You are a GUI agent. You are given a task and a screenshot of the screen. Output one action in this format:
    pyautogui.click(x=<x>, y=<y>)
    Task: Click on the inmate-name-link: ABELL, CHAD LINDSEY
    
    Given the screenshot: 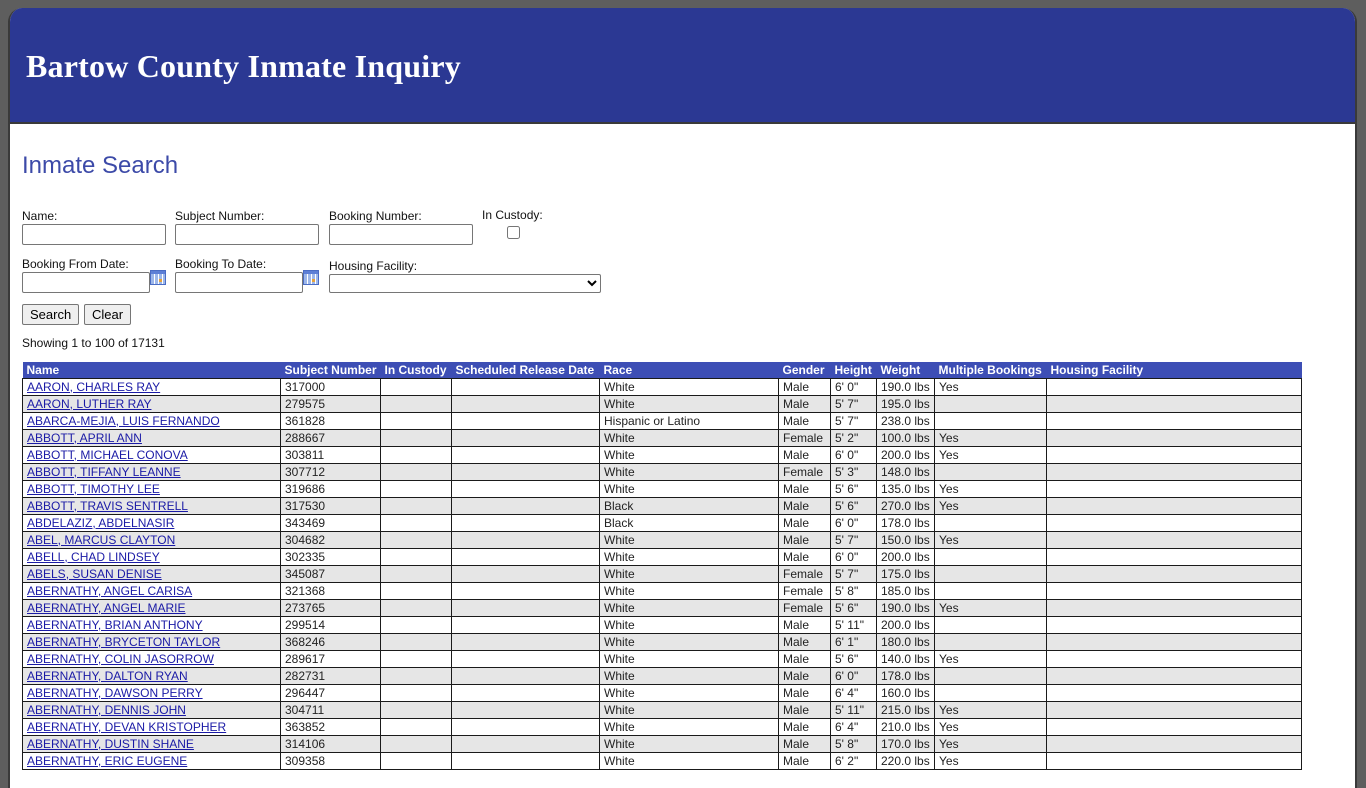 What is the action you would take?
    pyautogui.click(x=93, y=557)
    